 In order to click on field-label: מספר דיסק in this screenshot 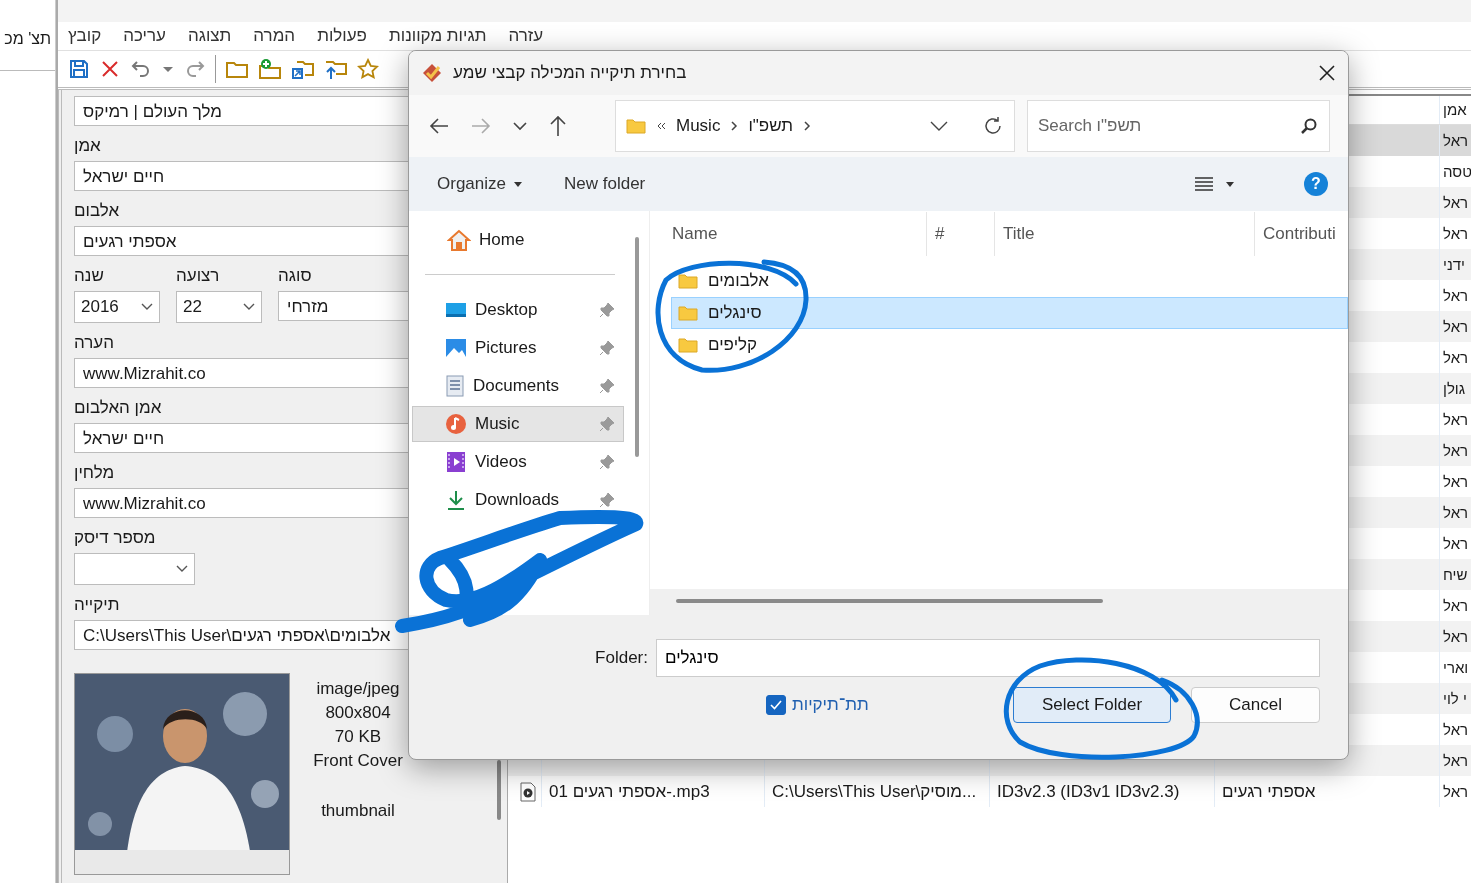, I will do `click(115, 538)`.